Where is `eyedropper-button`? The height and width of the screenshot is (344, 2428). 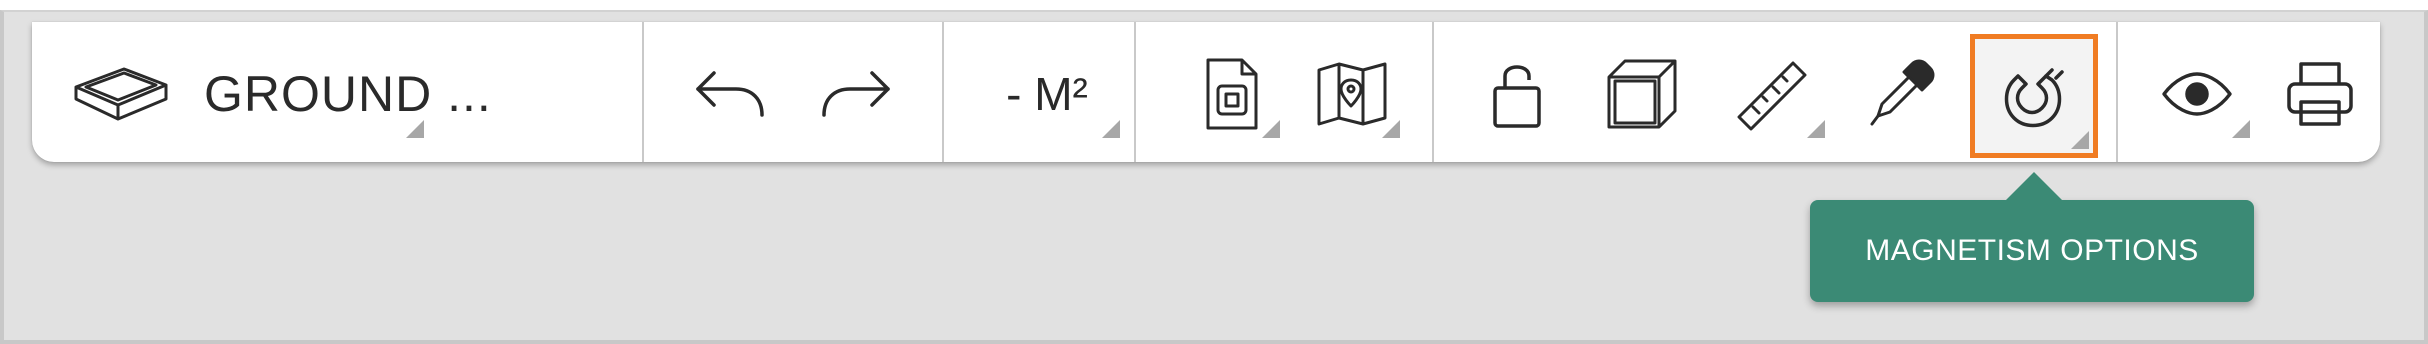 eyedropper-button is located at coordinates (1902, 94).